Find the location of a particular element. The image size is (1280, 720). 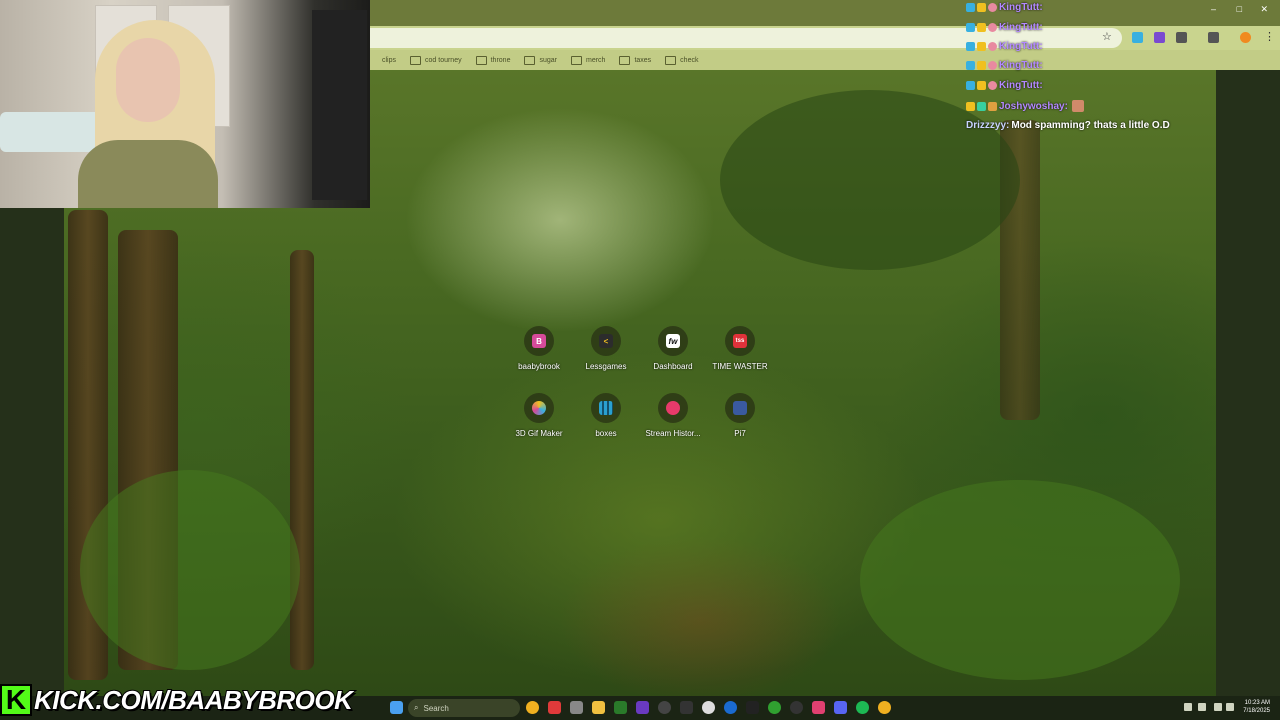

boxes-icon is located at coordinates (606, 408).